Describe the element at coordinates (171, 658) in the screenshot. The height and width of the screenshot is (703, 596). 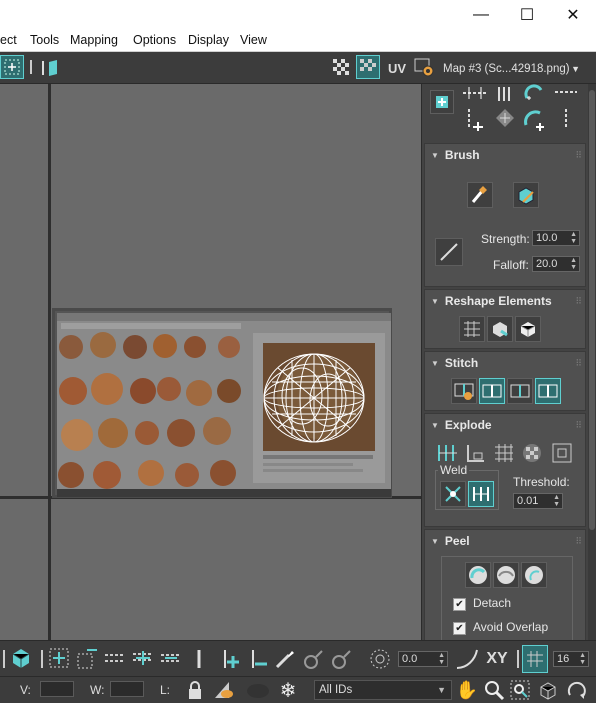
I see `shrink-loop-icon` at that location.